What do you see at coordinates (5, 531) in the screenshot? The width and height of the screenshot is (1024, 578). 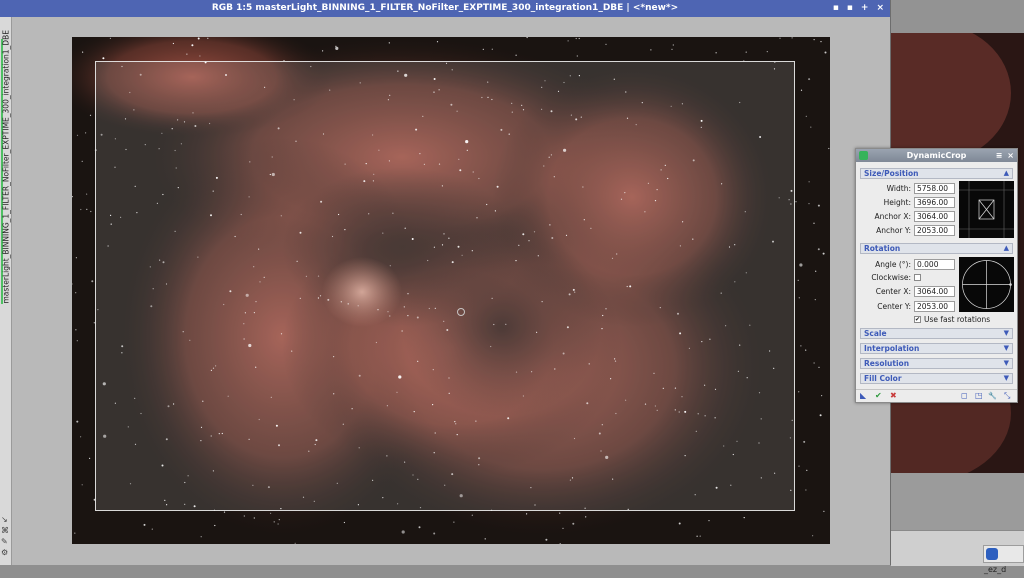 I see `link-tool-icon: ⌘` at bounding box center [5, 531].